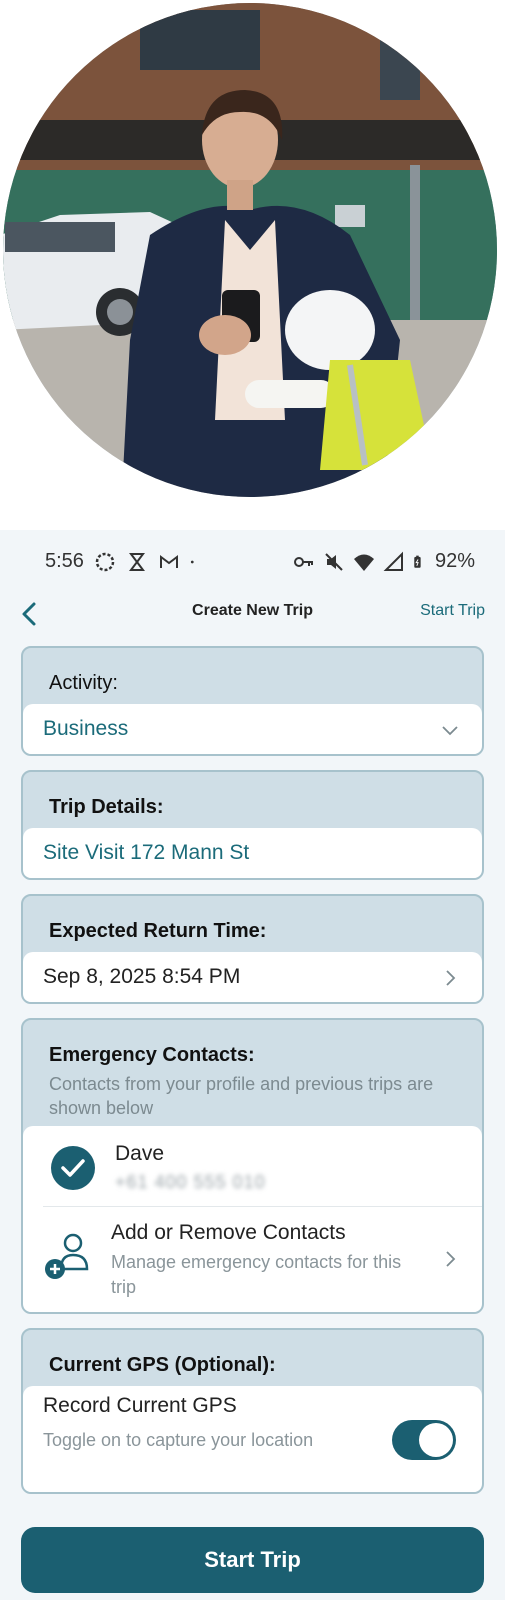 Image resolution: width=505 pixels, height=1600 pixels. I want to click on chevron-down-icon, so click(450, 731).